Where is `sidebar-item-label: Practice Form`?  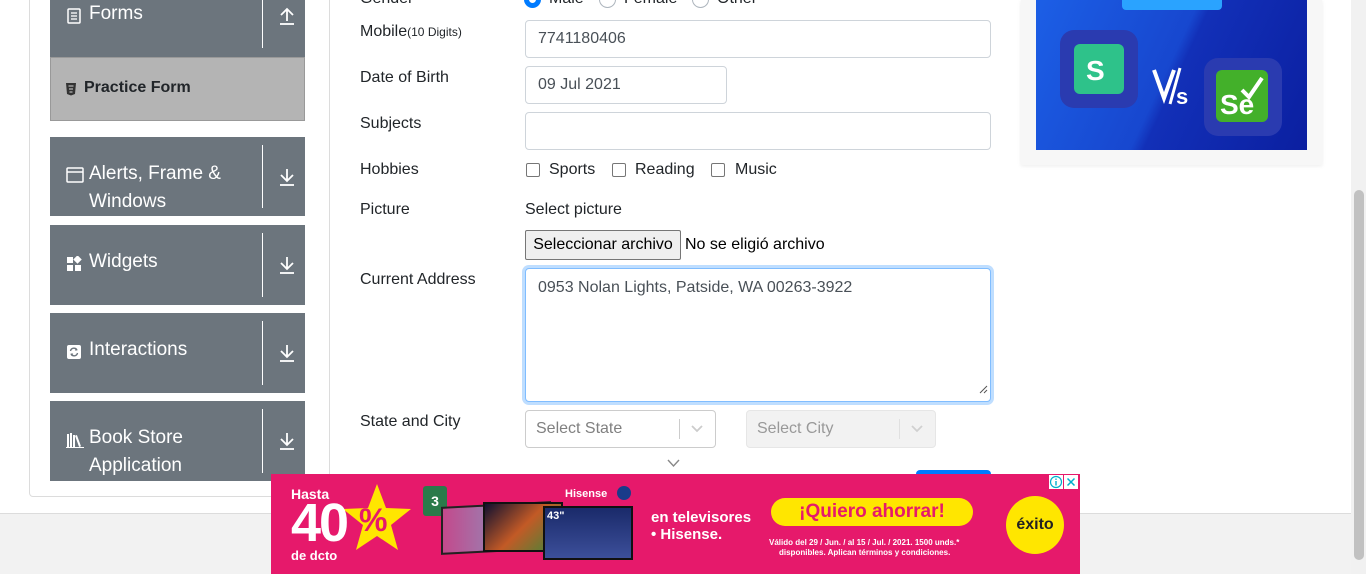
sidebar-item-label: Practice Form is located at coordinates (137, 87).